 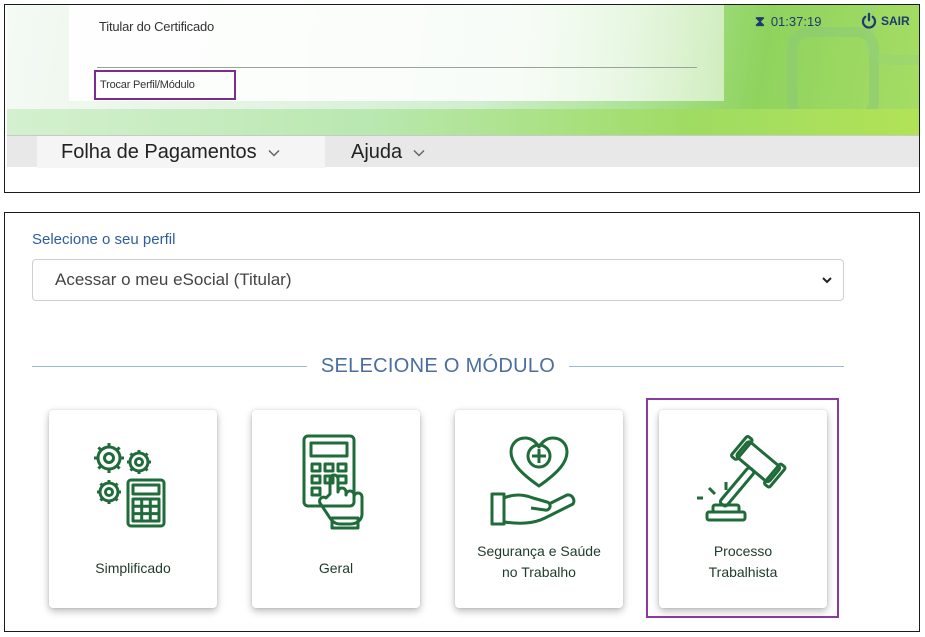 What do you see at coordinates (533, 481) in the screenshot?
I see `heart-hand-icon` at bounding box center [533, 481].